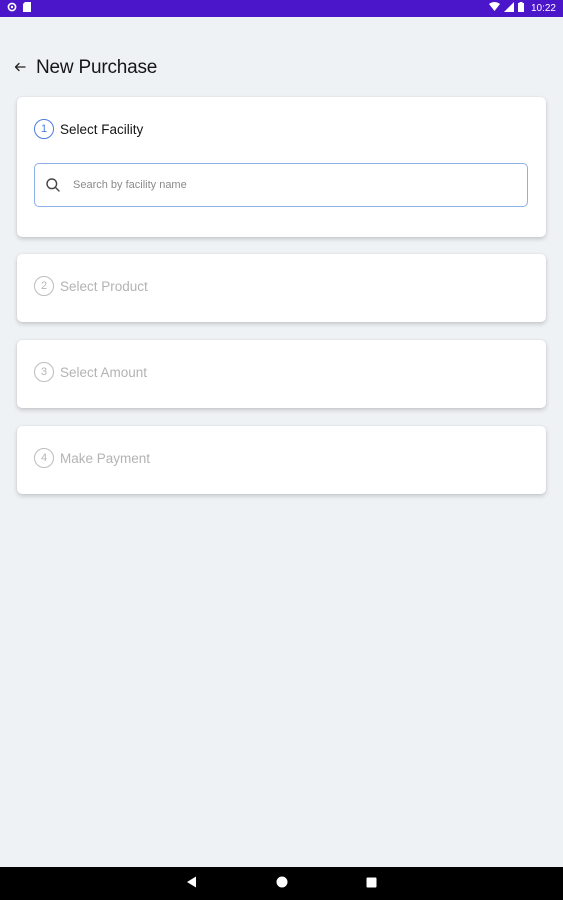  What do you see at coordinates (494, 8) in the screenshot?
I see `wifi-icon` at bounding box center [494, 8].